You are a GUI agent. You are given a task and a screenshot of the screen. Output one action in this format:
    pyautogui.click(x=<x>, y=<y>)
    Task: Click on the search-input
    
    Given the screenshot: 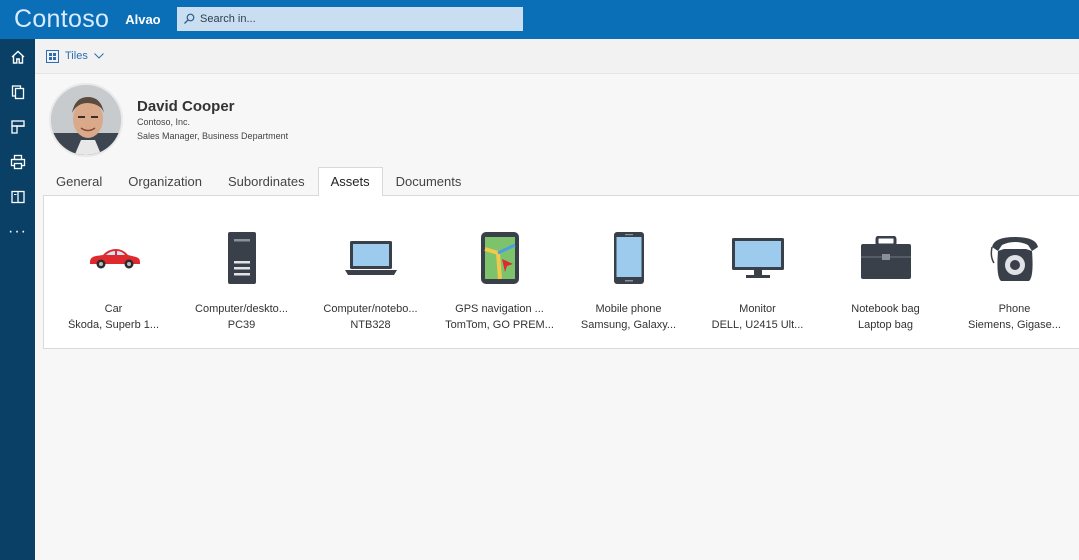 What is the action you would take?
    pyautogui.click(x=350, y=19)
    